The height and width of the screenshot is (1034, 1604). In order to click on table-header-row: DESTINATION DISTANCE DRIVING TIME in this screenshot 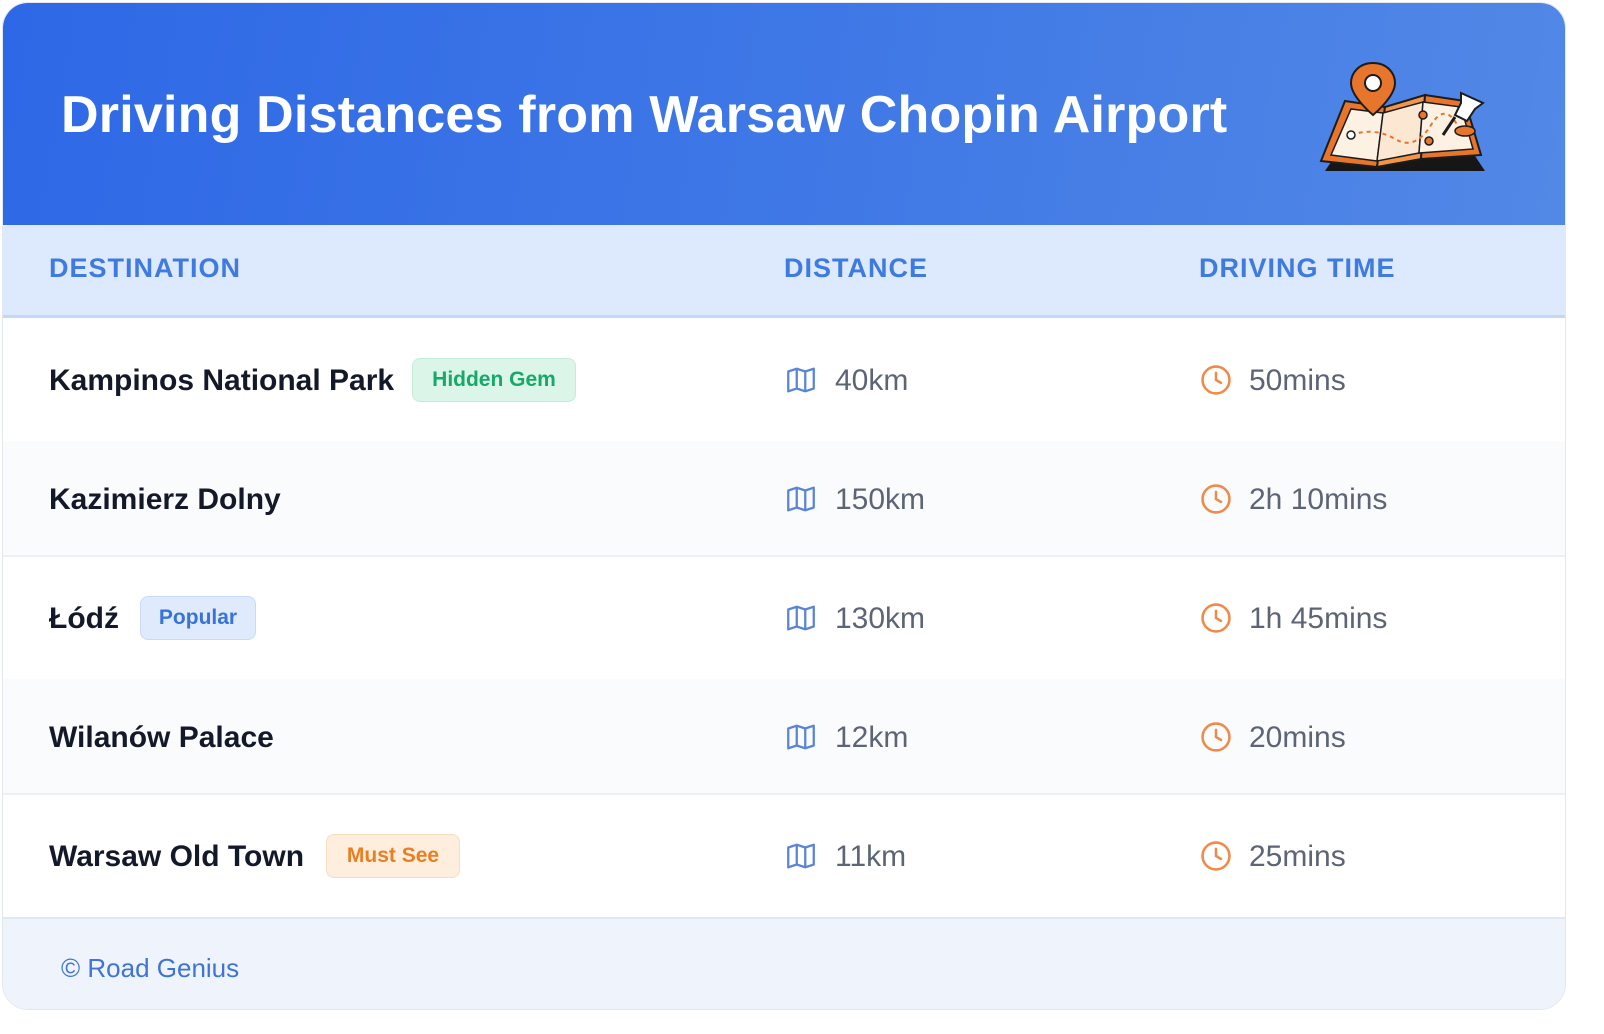, I will do `click(784, 271)`.